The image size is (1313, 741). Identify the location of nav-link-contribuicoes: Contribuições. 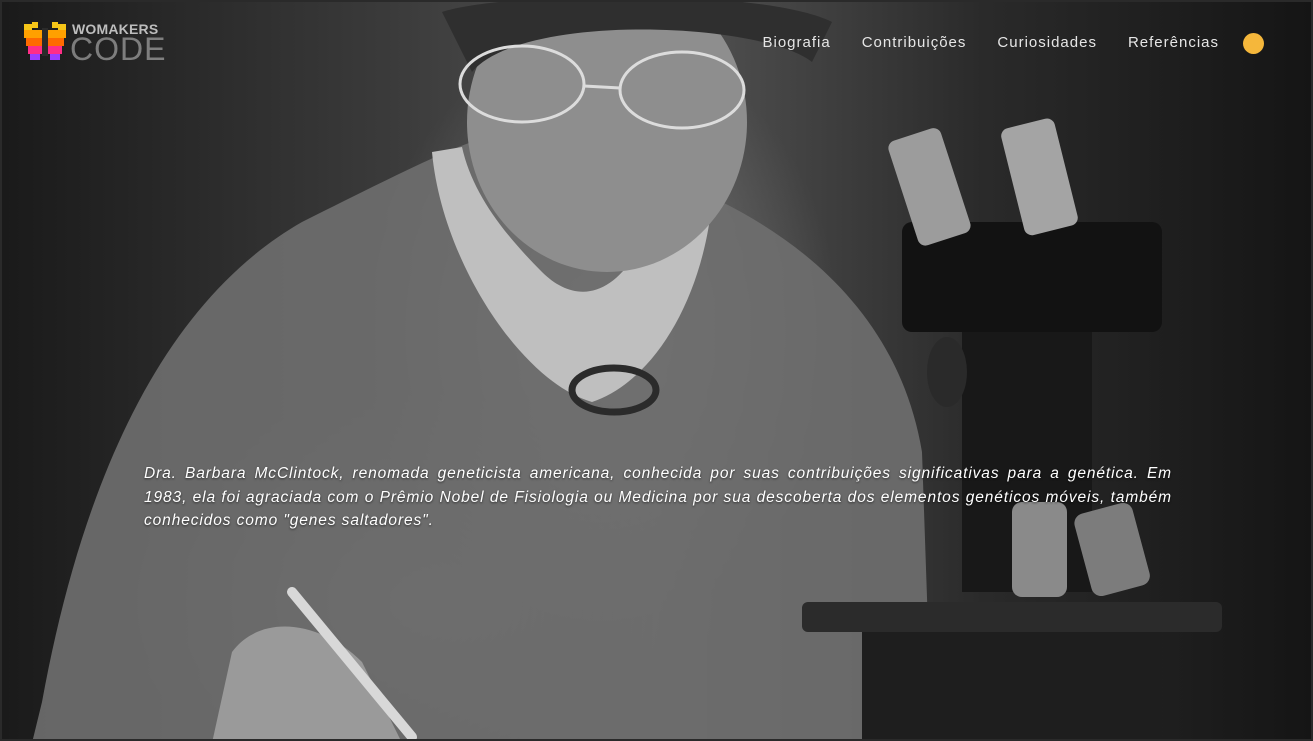
(914, 42).